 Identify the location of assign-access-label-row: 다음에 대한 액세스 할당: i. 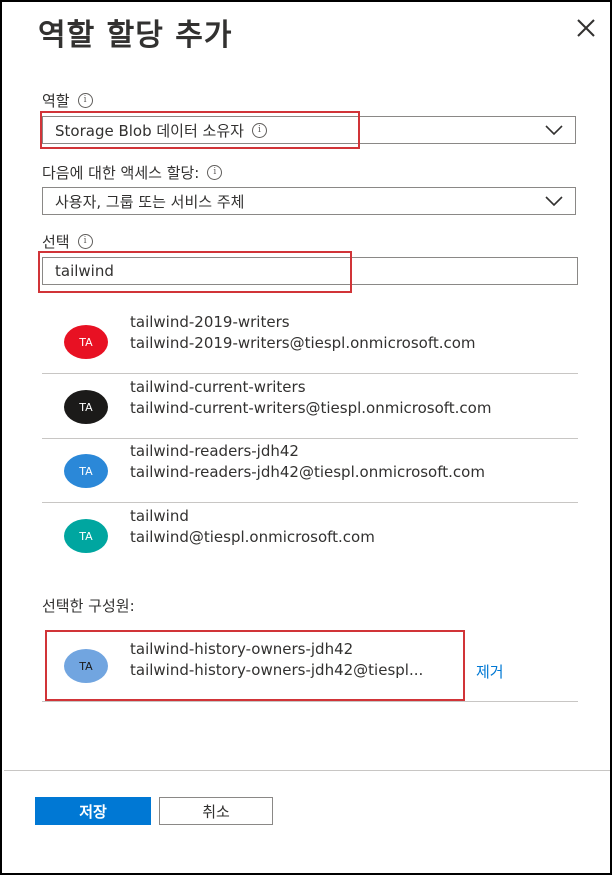
(132, 172).